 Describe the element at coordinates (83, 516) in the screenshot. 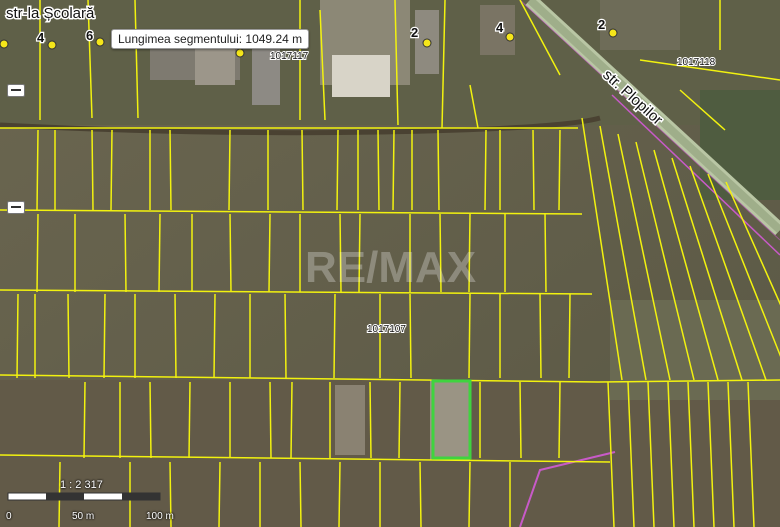

I see `scale-label: 50 m` at that location.